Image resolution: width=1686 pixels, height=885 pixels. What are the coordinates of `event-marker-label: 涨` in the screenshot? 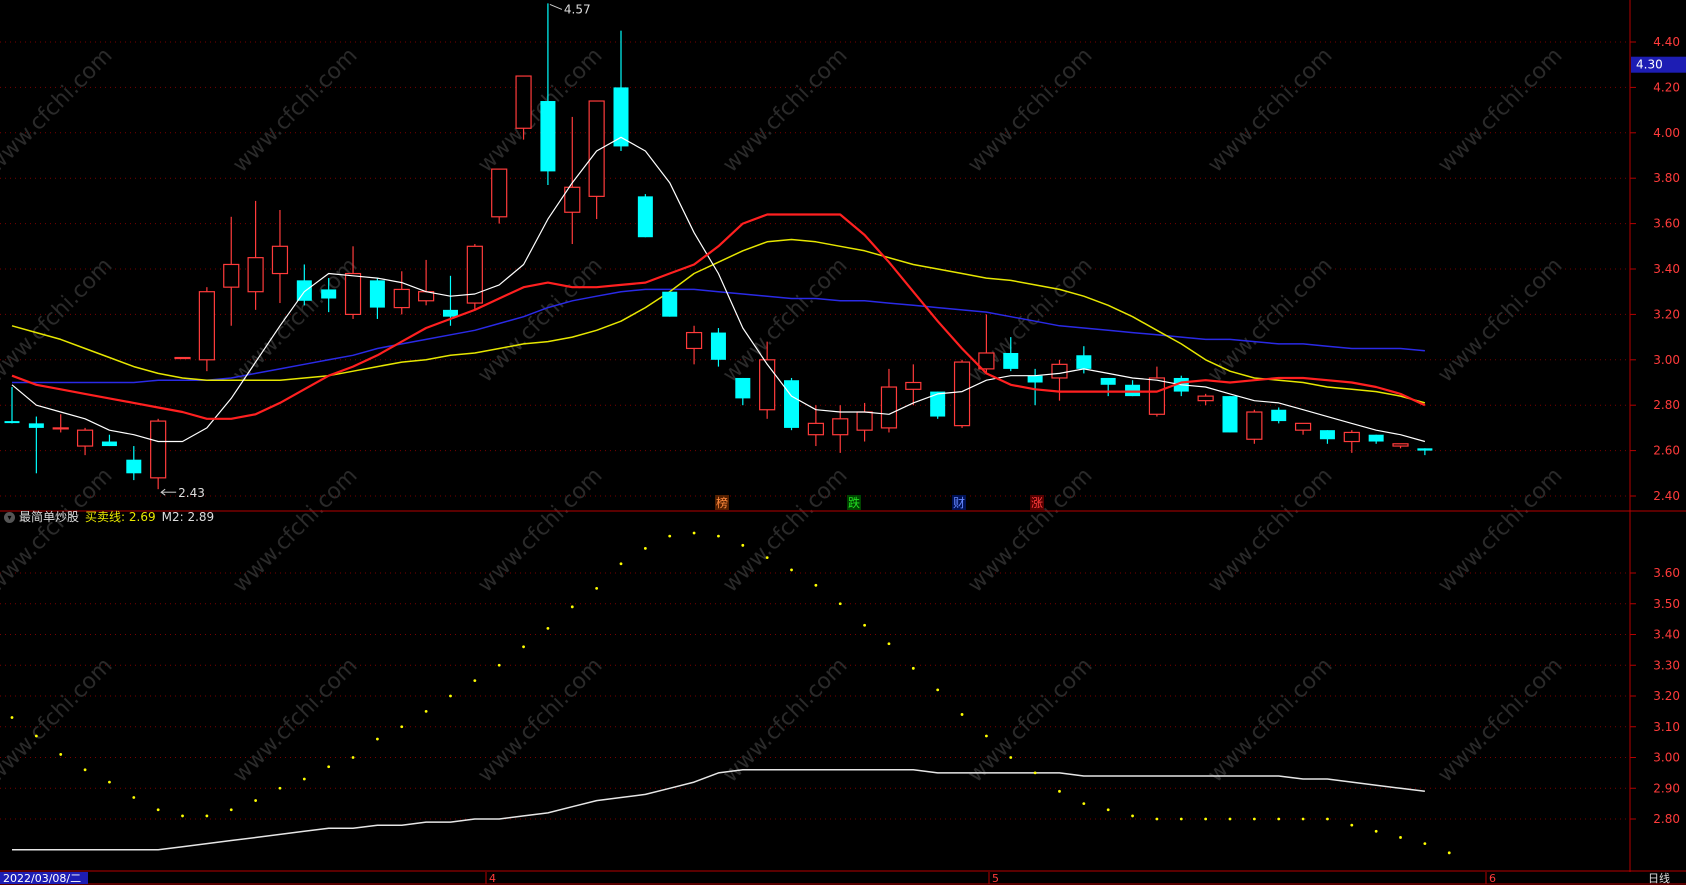 It's located at (1037, 502).